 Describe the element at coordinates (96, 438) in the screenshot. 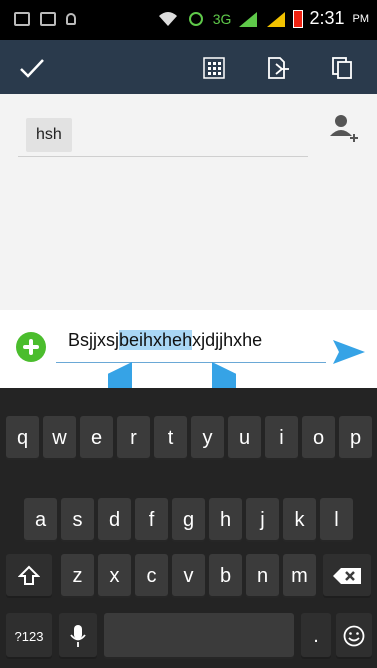

I see `key-e: e` at that location.